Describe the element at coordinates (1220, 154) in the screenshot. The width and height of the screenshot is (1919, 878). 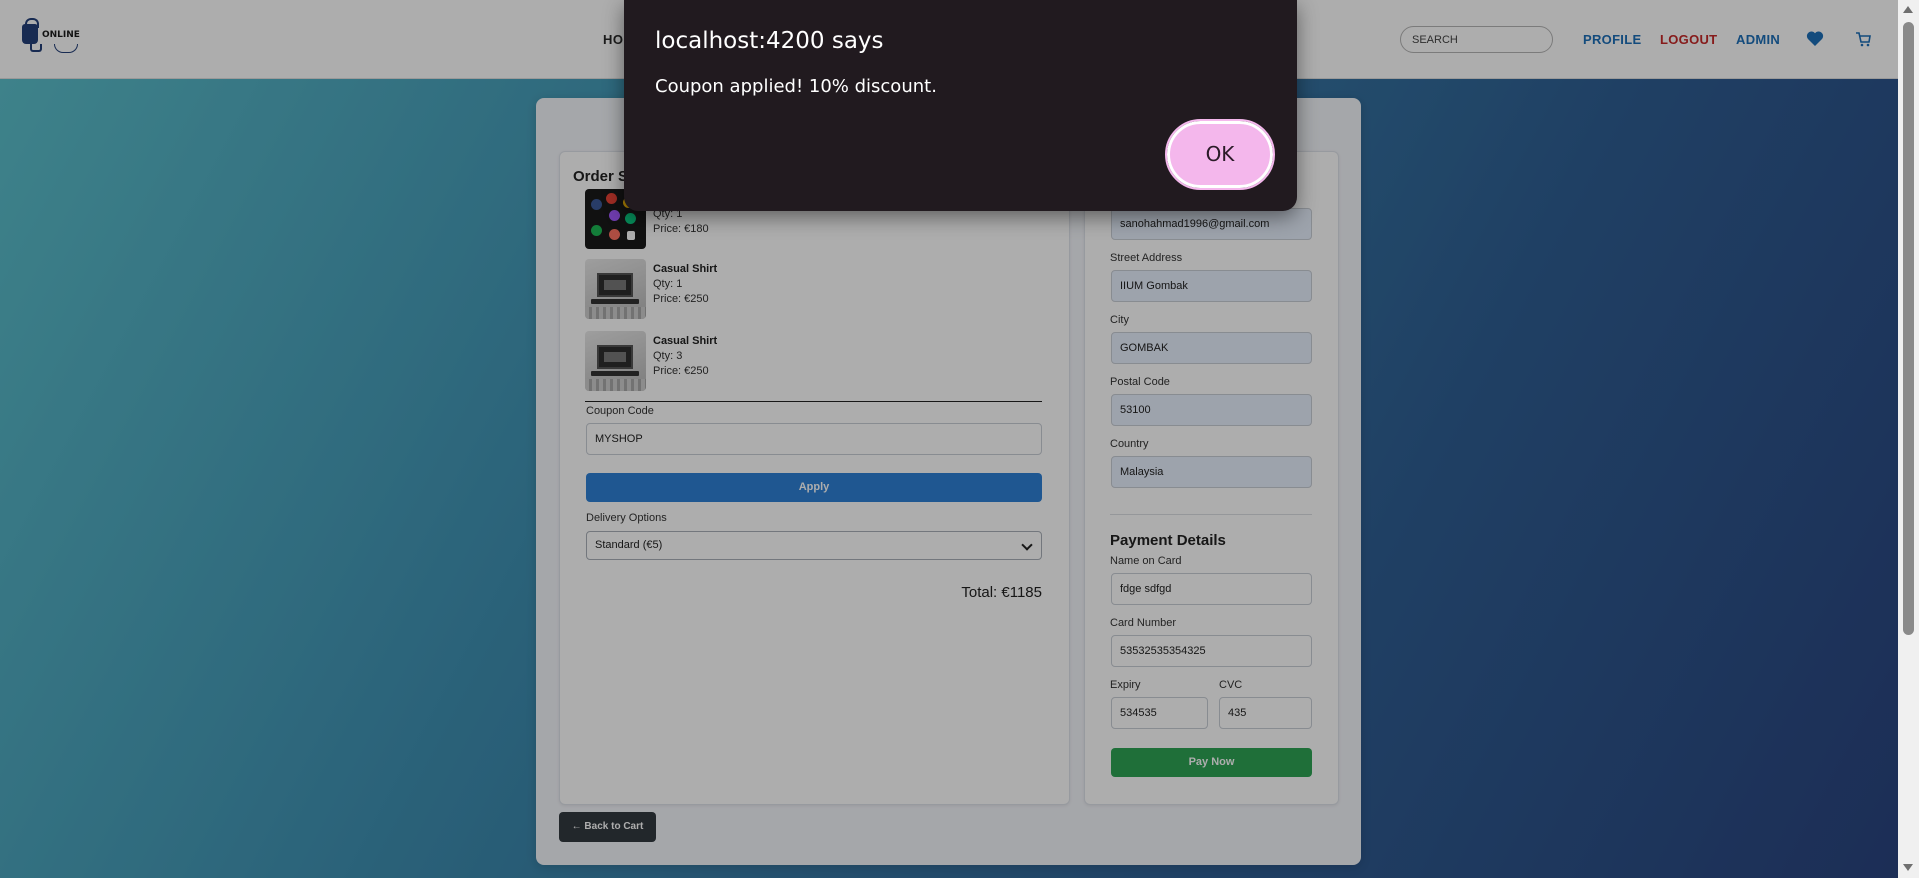
I see `alert-ok-button: OK` at that location.